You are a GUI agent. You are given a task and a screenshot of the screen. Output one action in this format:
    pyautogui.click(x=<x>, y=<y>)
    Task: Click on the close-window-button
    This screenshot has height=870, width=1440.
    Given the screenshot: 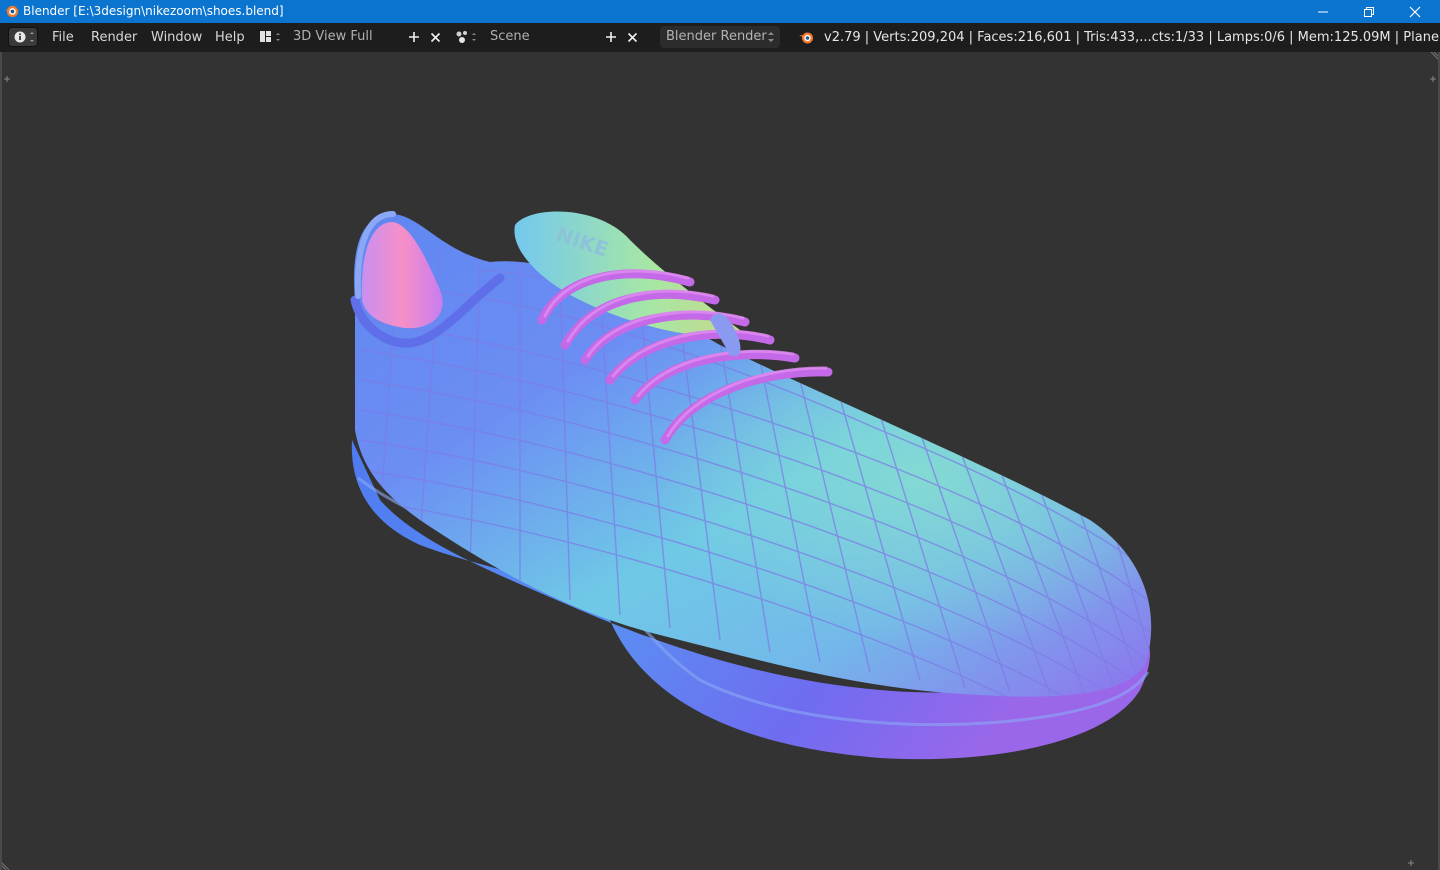 What is the action you would take?
    pyautogui.click(x=1415, y=11)
    